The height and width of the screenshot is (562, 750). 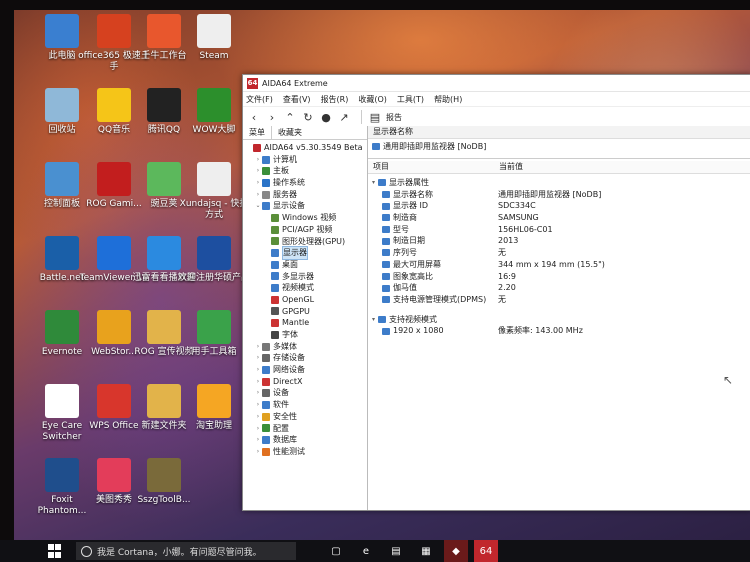 I want to click on property-row: 型号 156HL06-C01, so click(x=559, y=230).